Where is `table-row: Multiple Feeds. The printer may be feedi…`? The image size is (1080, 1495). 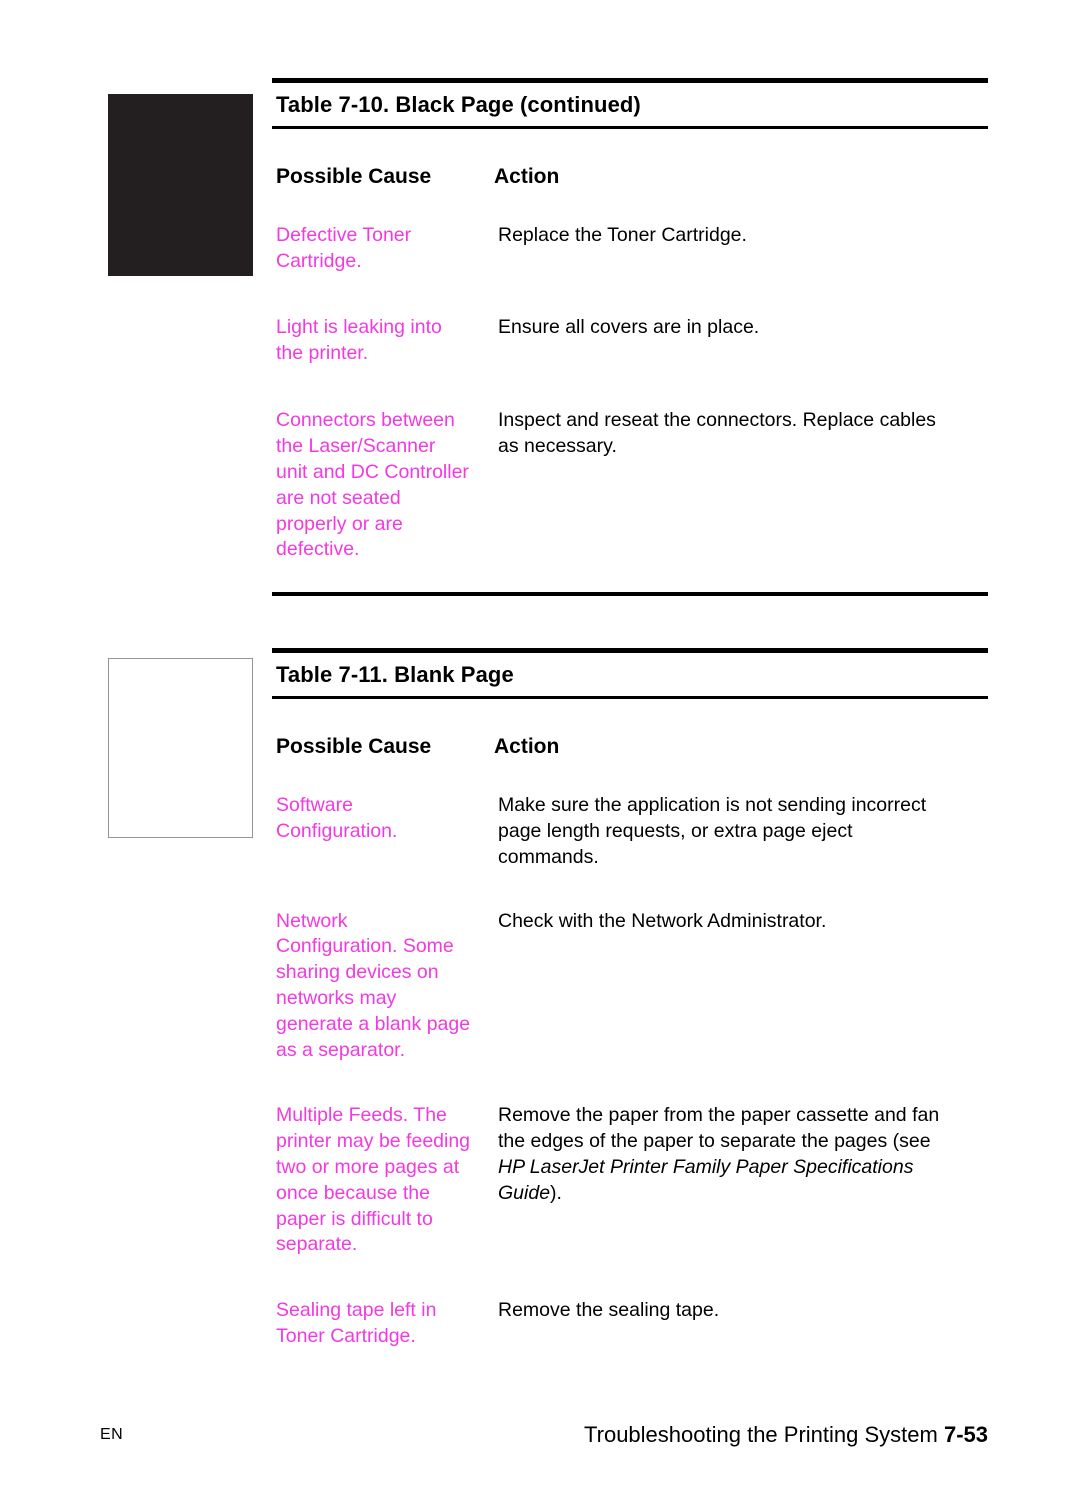
table-row: Multiple Feeds. The printer may be feedi… is located at coordinates (630, 1200).